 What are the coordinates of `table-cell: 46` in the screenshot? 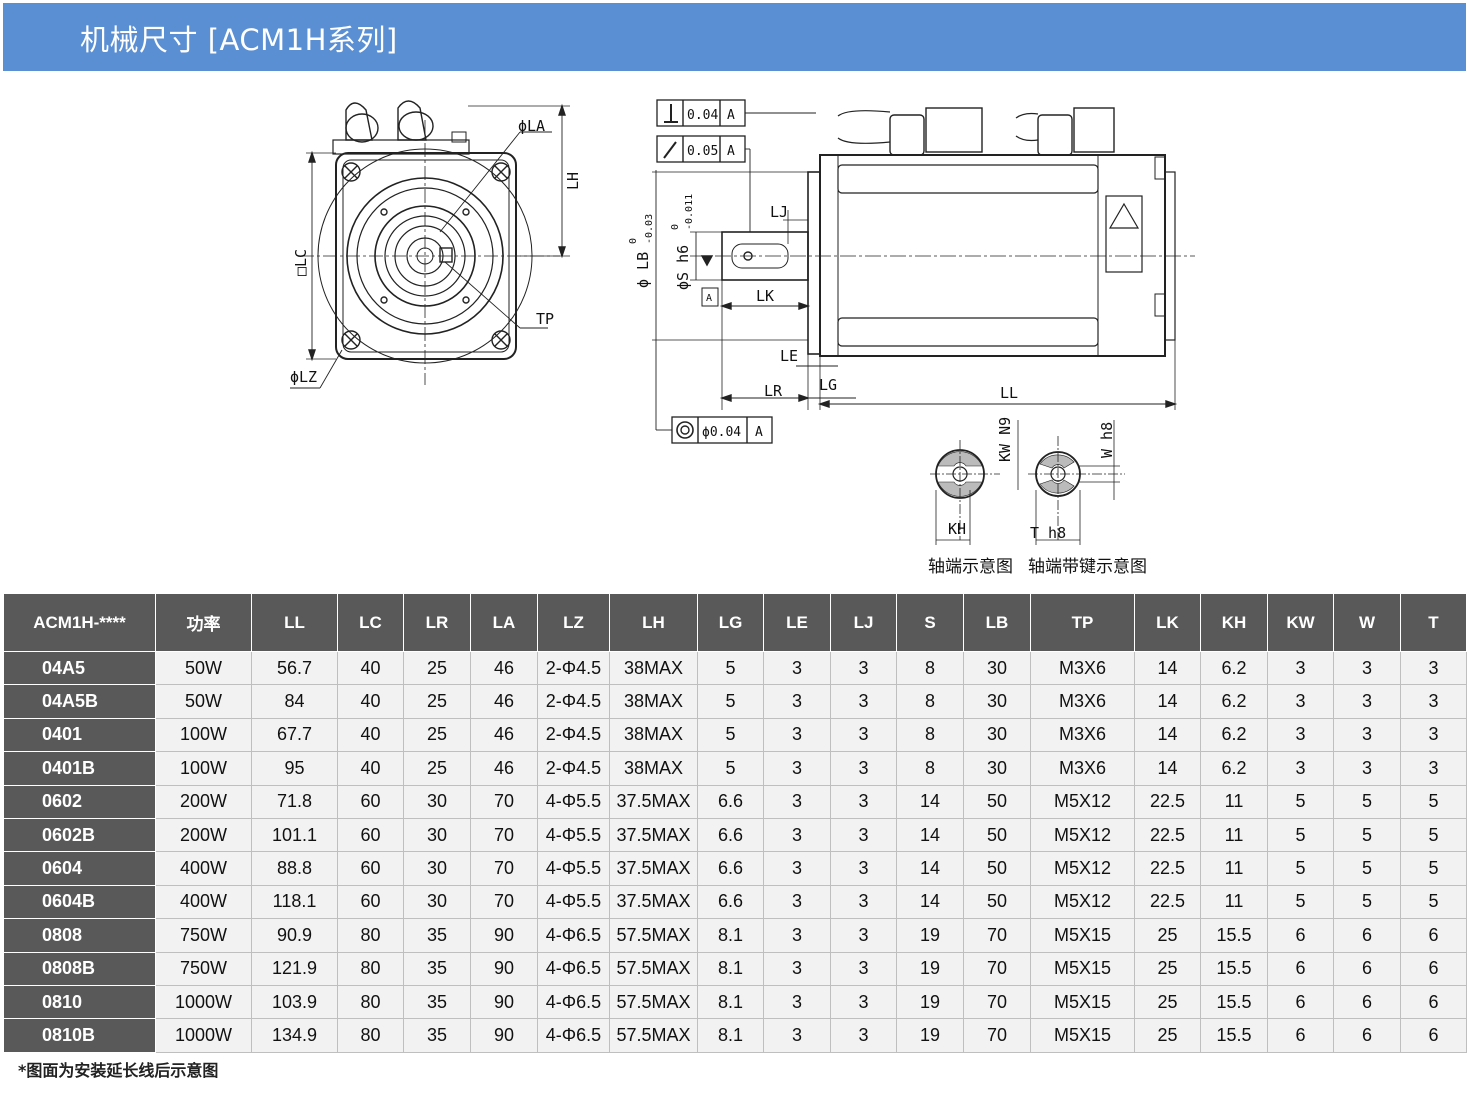 It's located at (504, 701).